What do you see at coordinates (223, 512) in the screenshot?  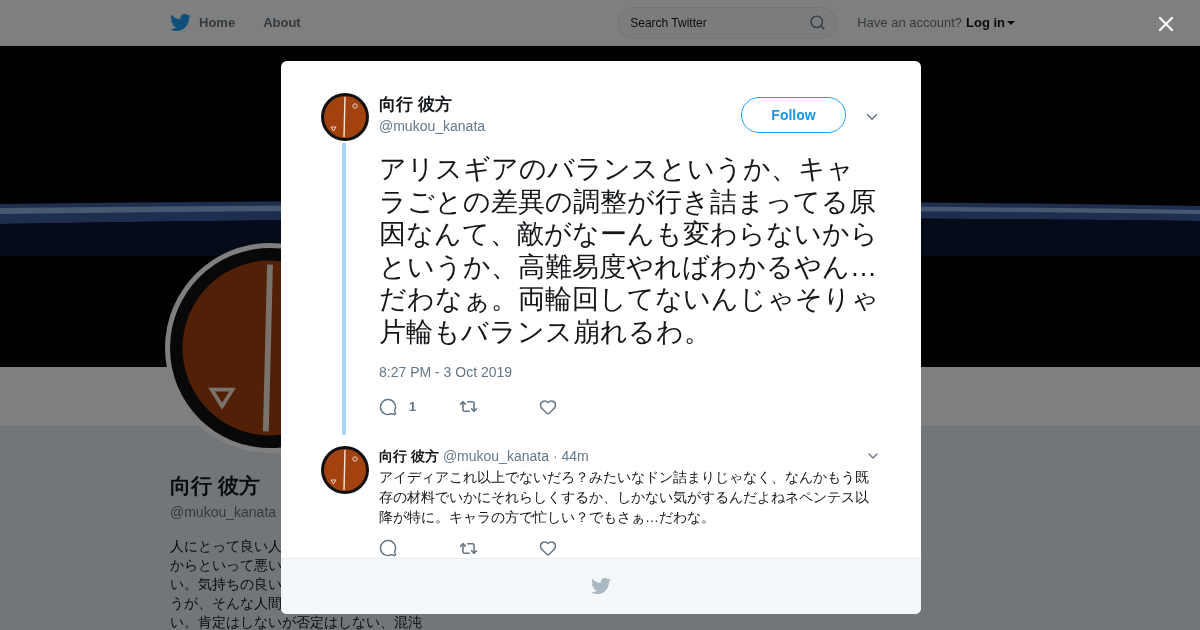 I see `profile-handle: @mukou_kanata` at bounding box center [223, 512].